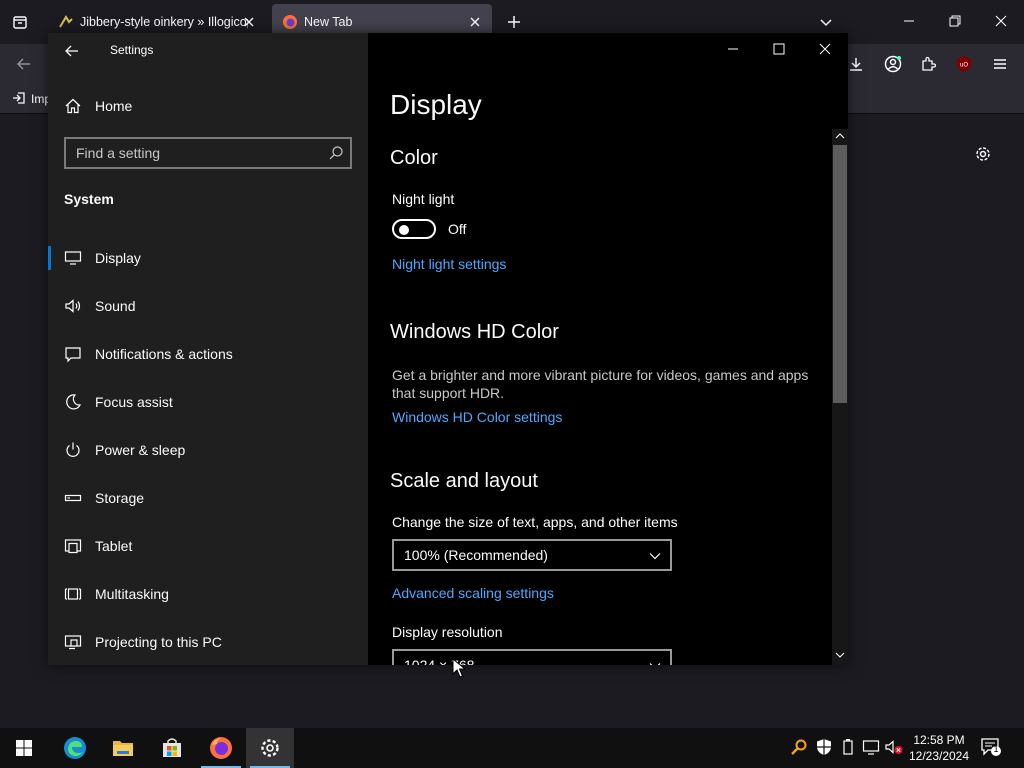 This screenshot has width=1024, height=768. What do you see at coordinates (476, 555) in the screenshot?
I see `scale-value: 100% (Recommended)` at bounding box center [476, 555].